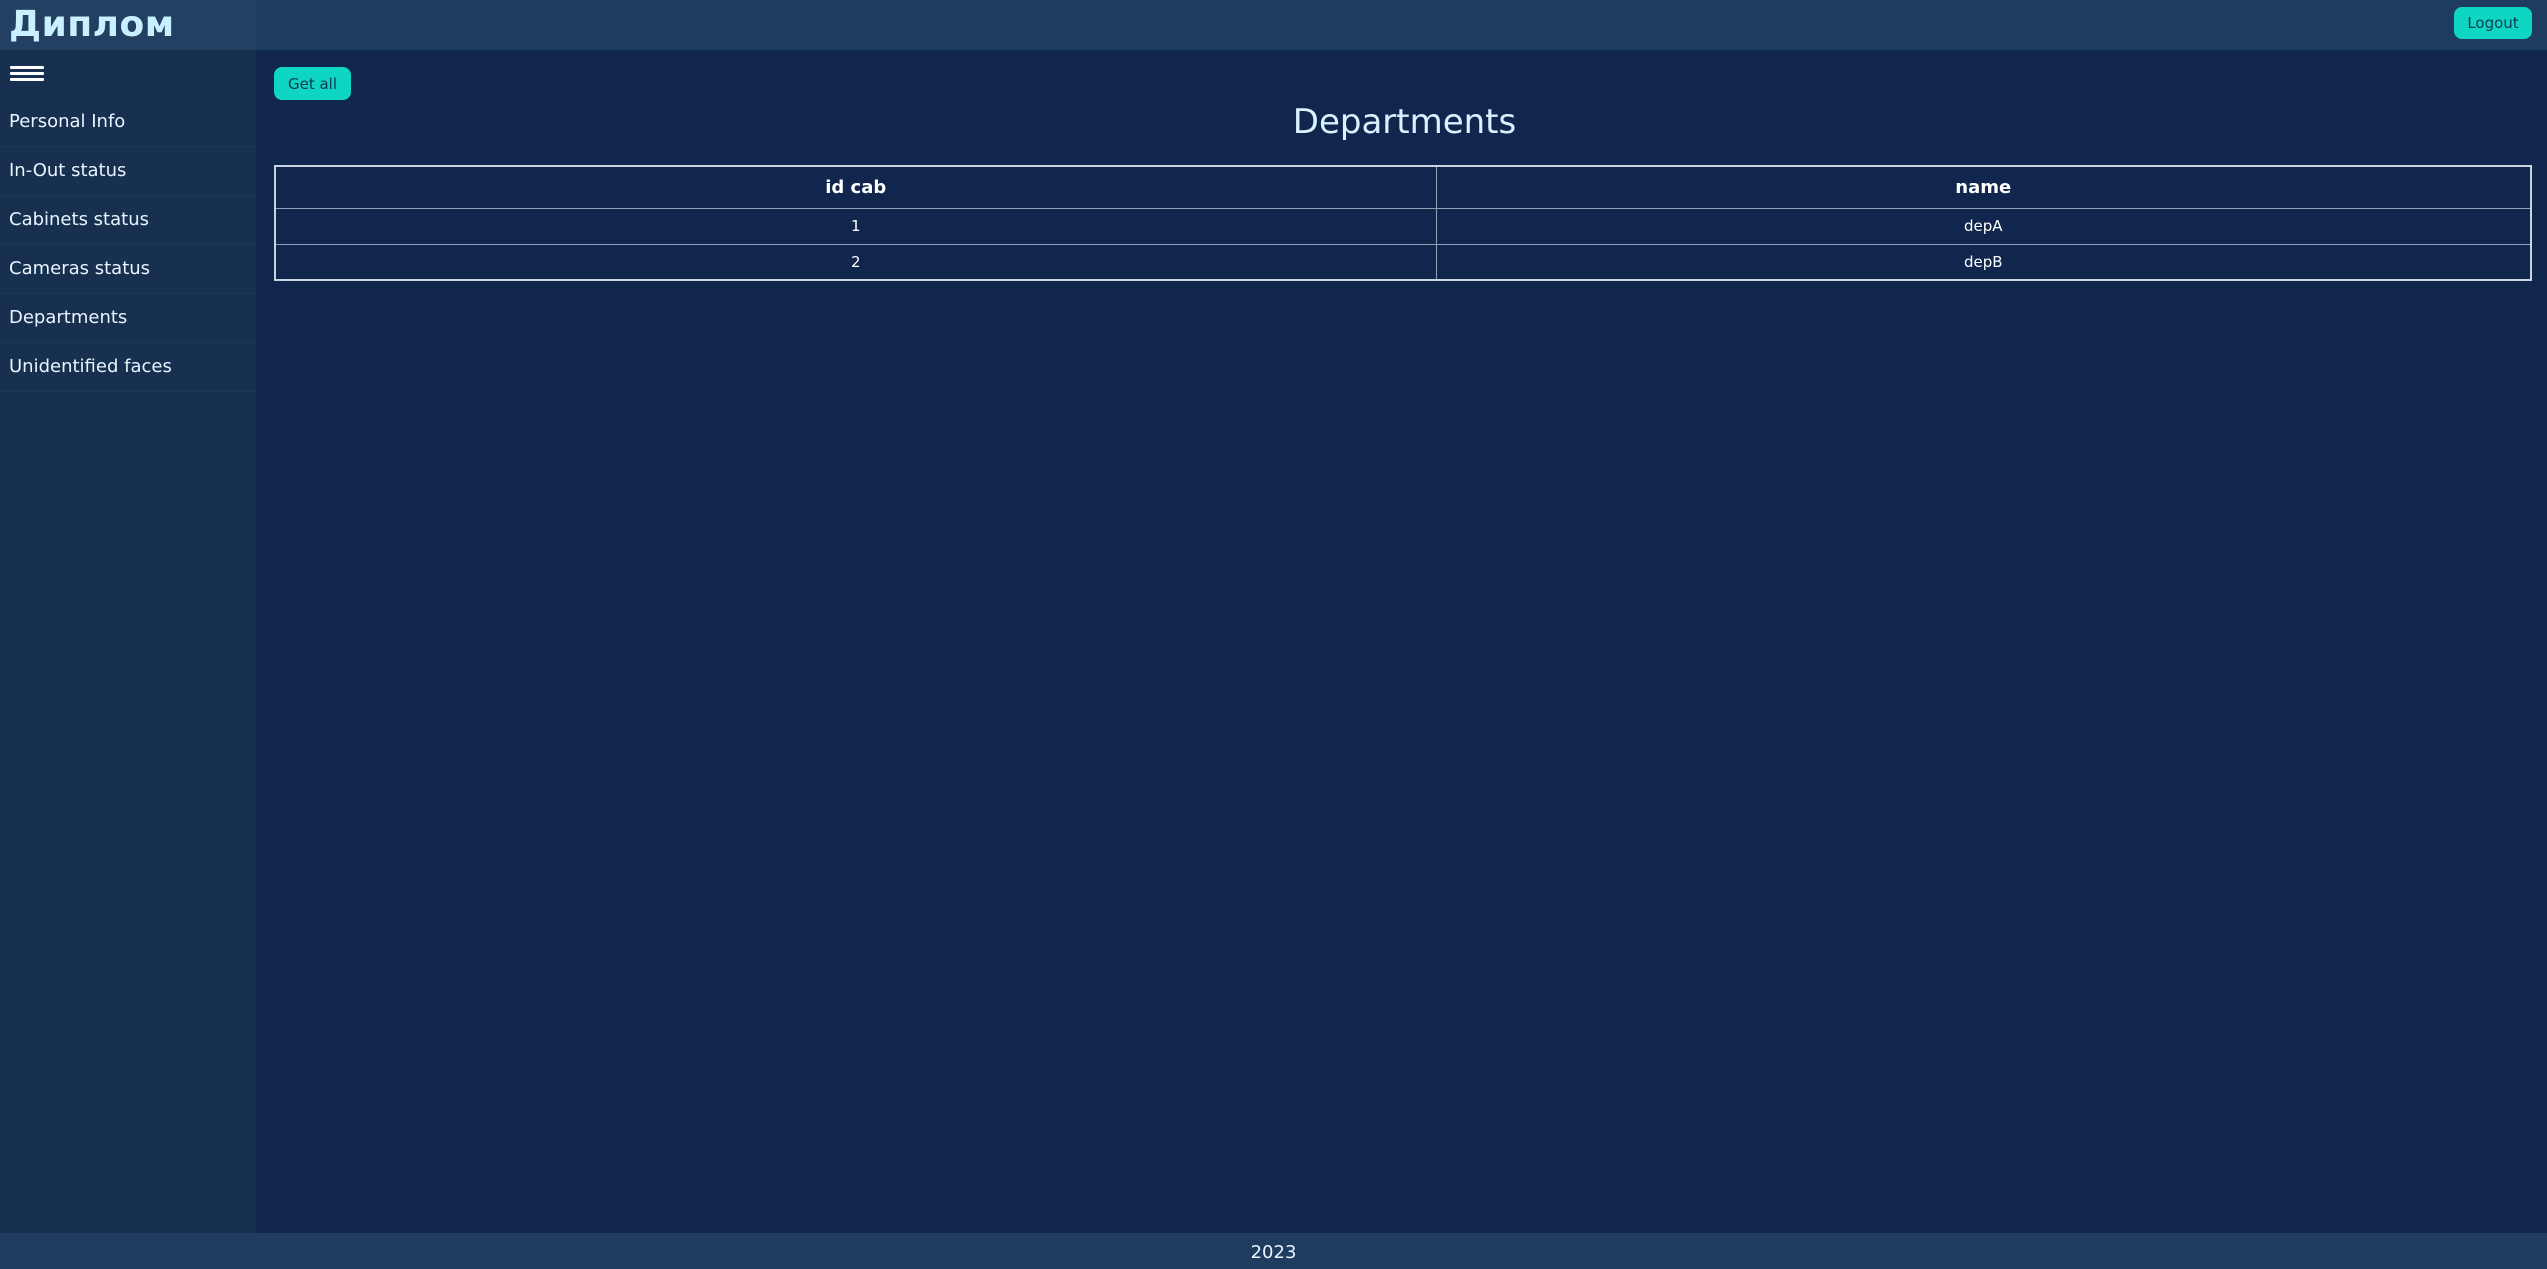 This screenshot has height=1269, width=2547. I want to click on cell-name: depA, so click(1983, 226).